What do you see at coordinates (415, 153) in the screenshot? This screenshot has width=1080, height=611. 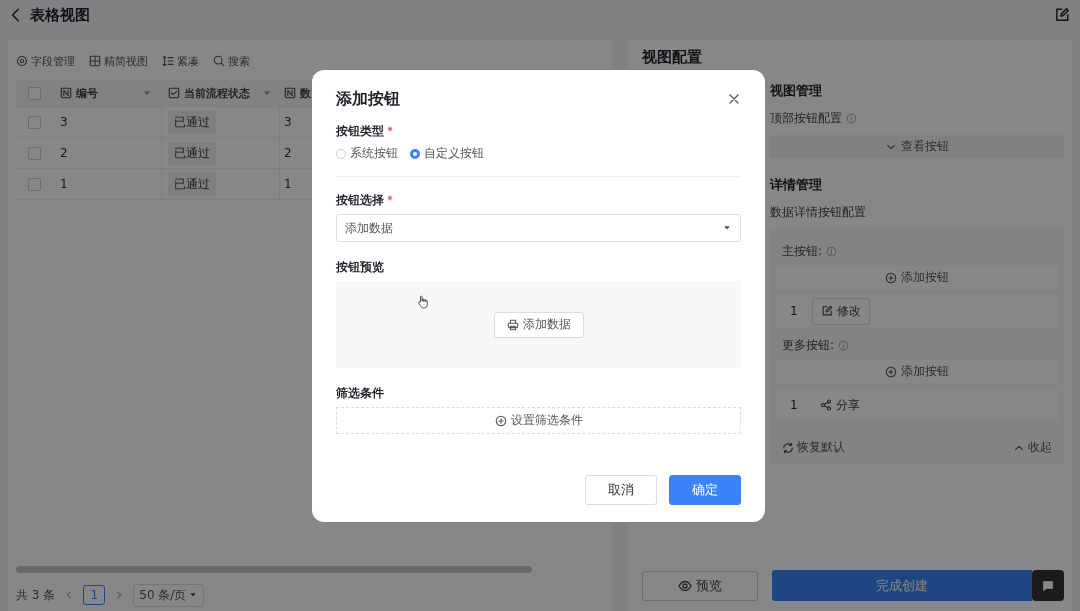 I see `radio-button` at bounding box center [415, 153].